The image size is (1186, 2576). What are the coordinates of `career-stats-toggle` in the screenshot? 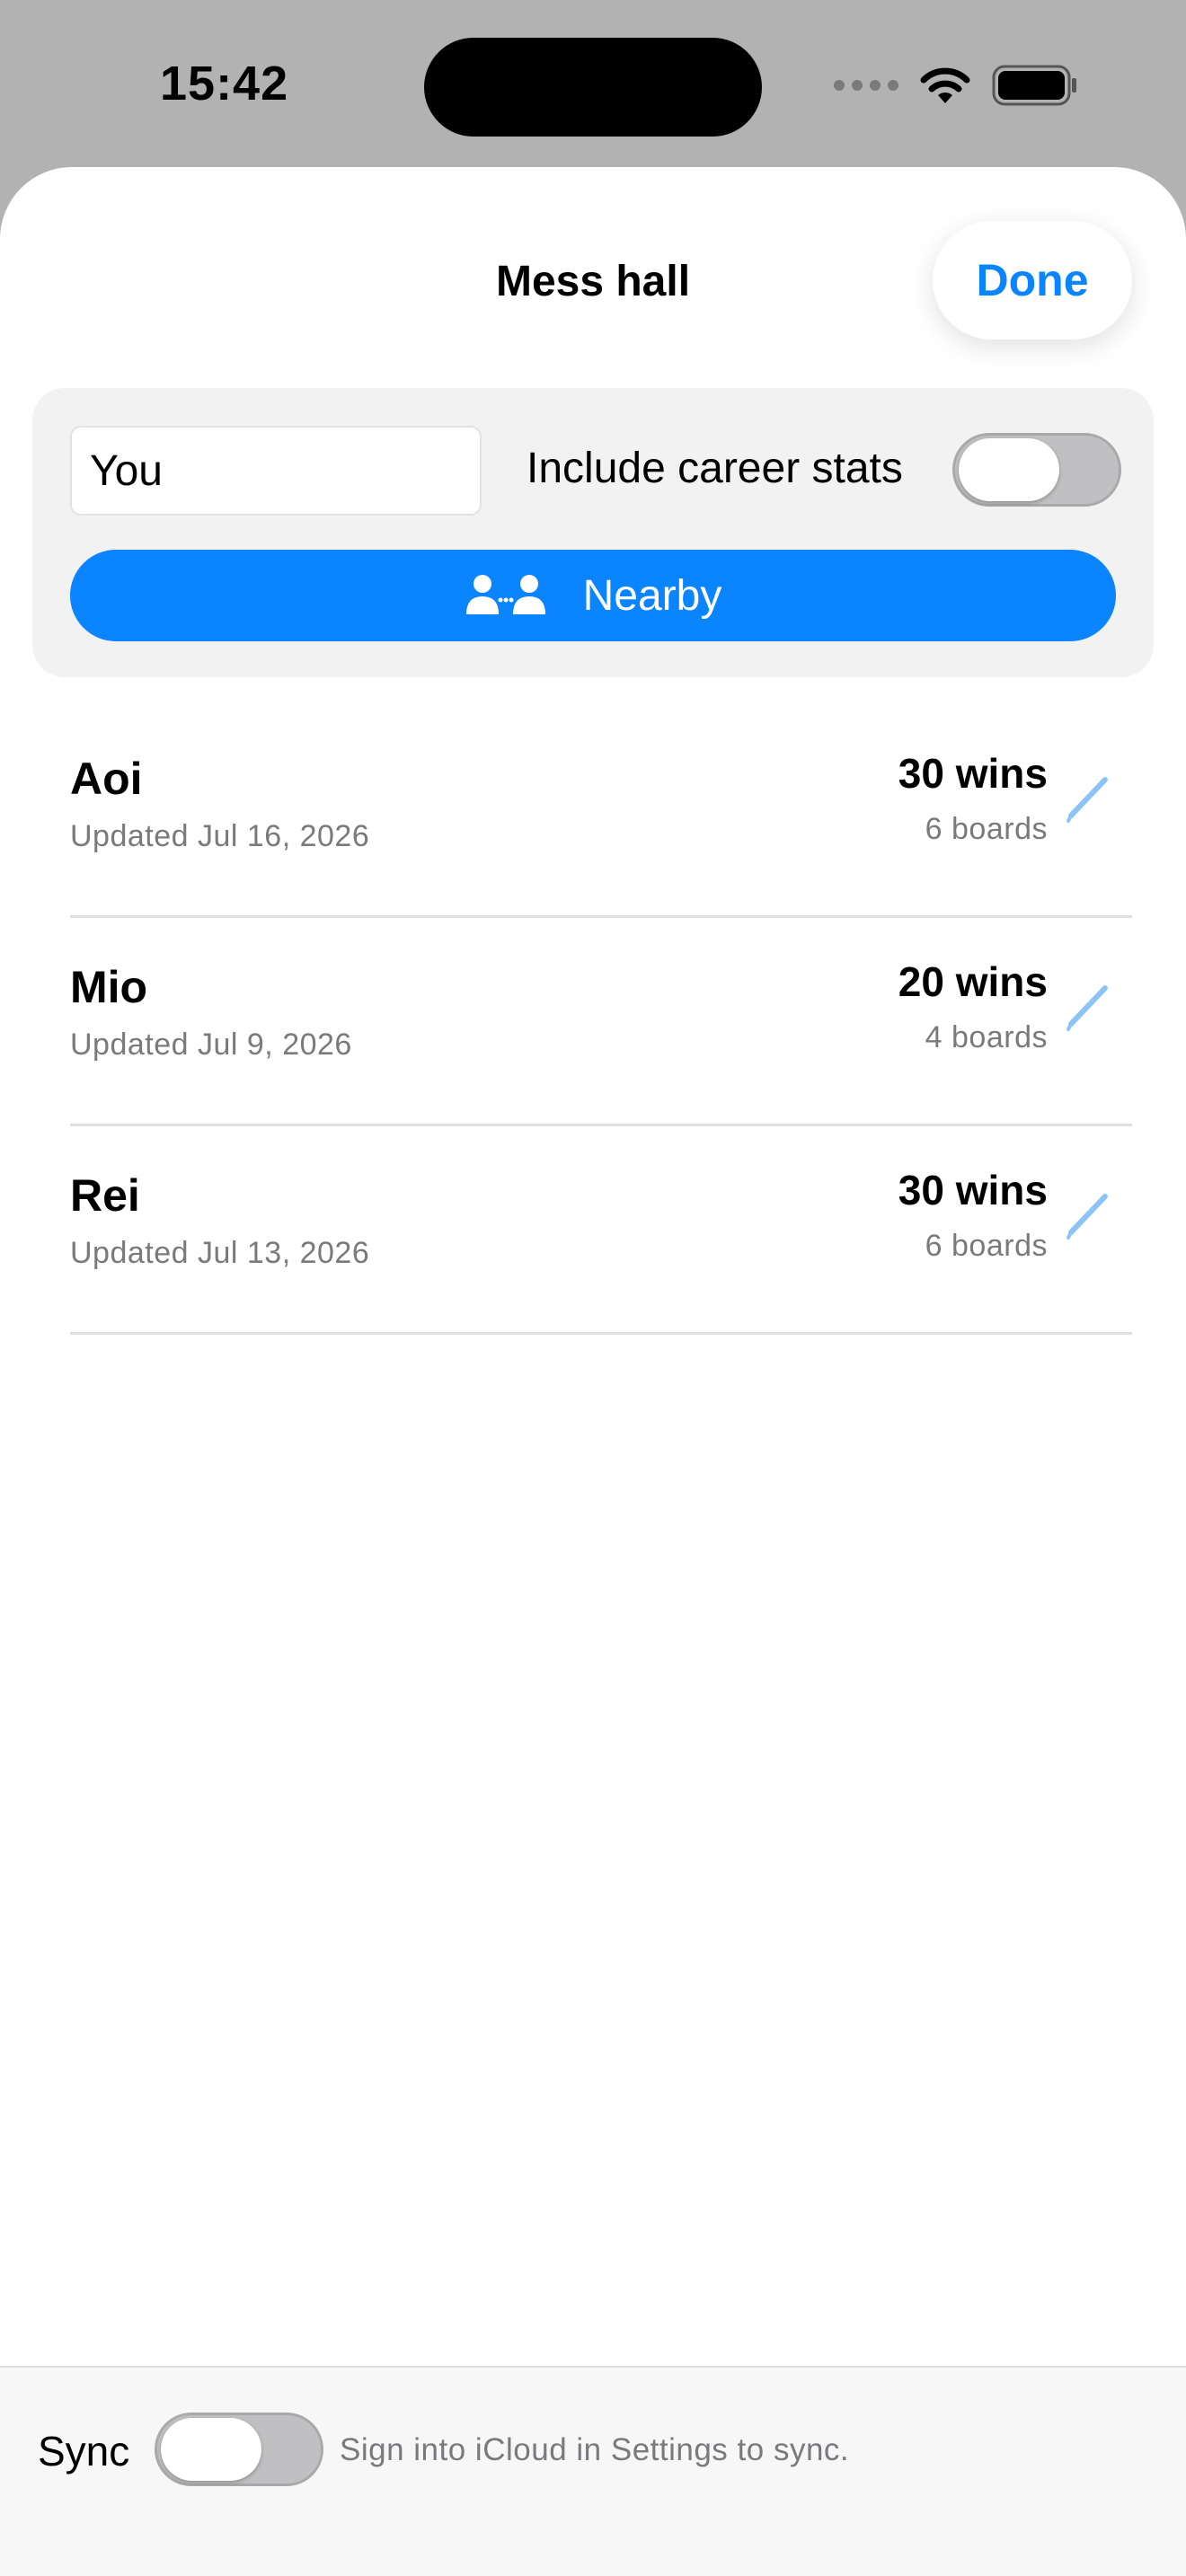 It's located at (1036, 470).